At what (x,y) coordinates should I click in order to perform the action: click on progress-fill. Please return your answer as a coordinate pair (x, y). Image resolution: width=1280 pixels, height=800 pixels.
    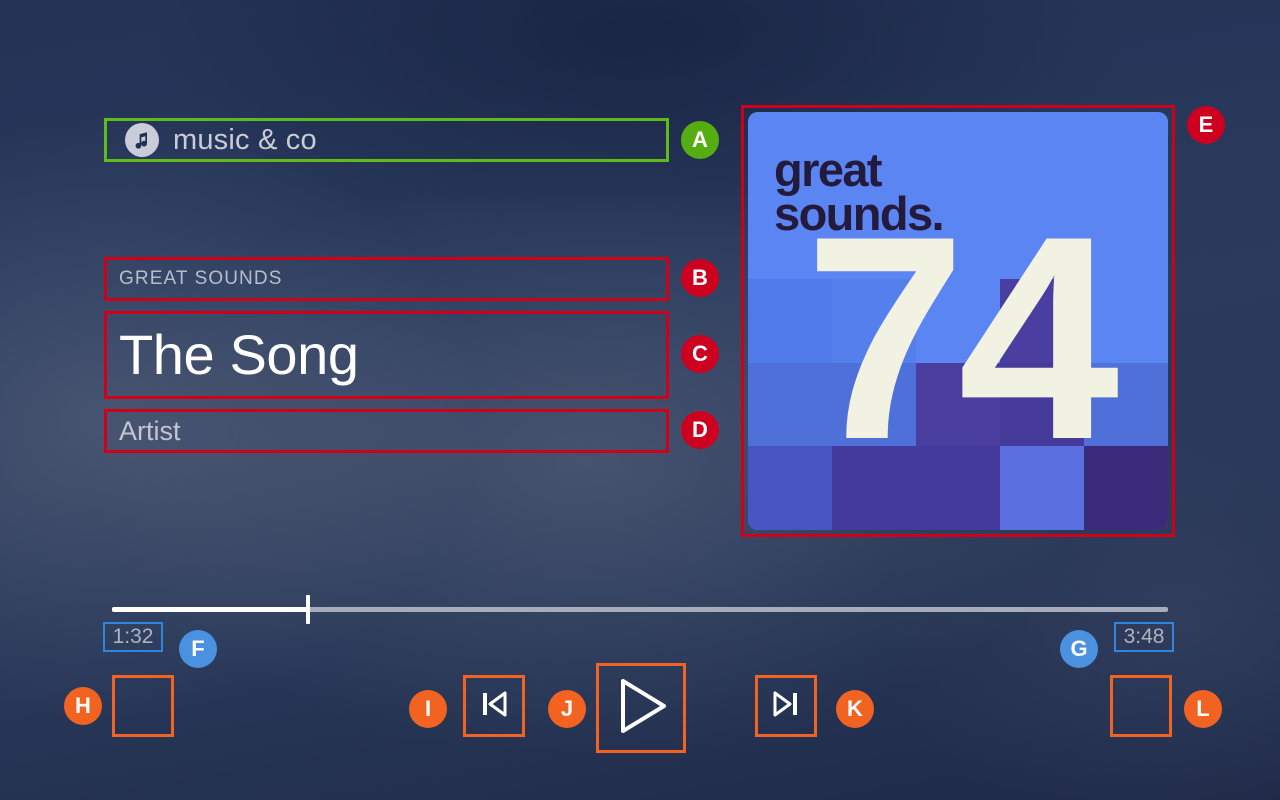
    Looking at the image, I should click on (210, 609).